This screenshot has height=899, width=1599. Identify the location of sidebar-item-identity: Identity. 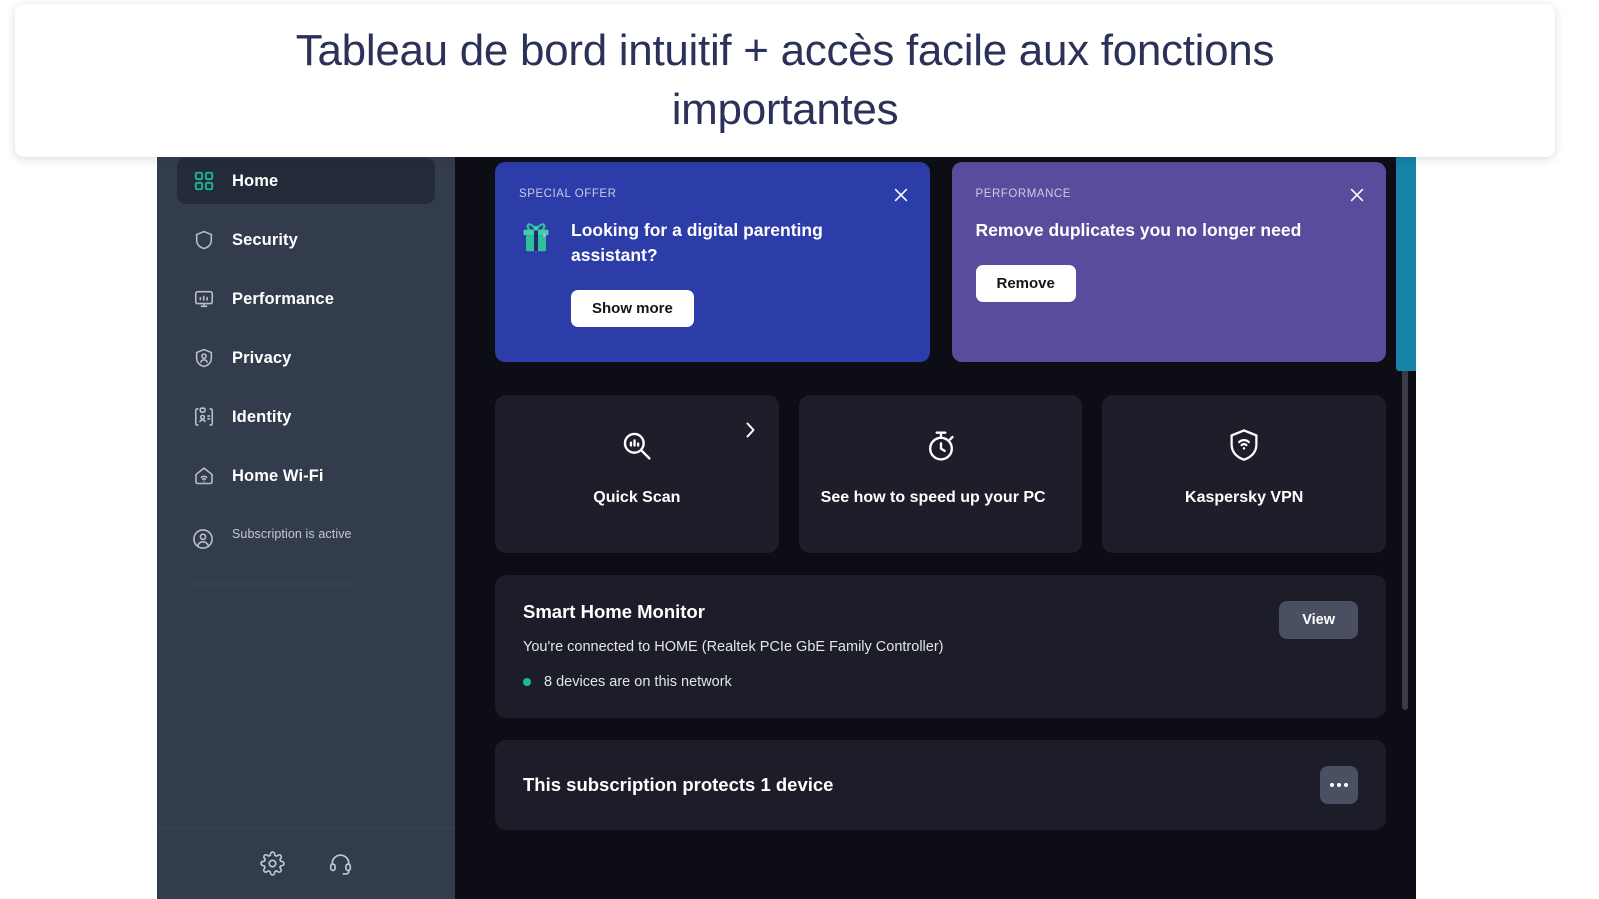
(306, 417).